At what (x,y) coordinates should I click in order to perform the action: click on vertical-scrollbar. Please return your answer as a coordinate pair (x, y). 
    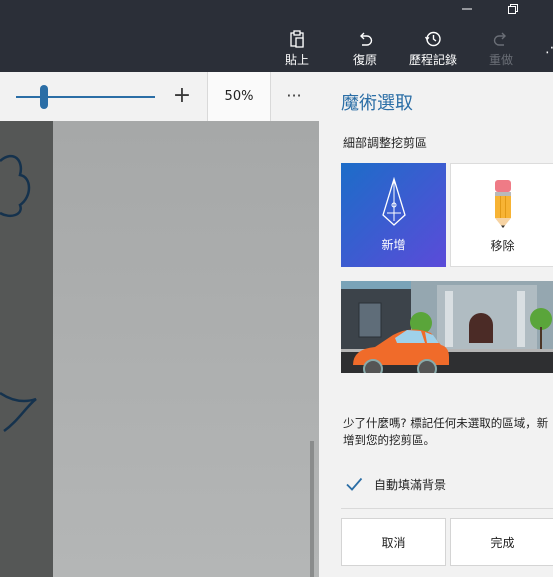
    Looking at the image, I should click on (312, 509).